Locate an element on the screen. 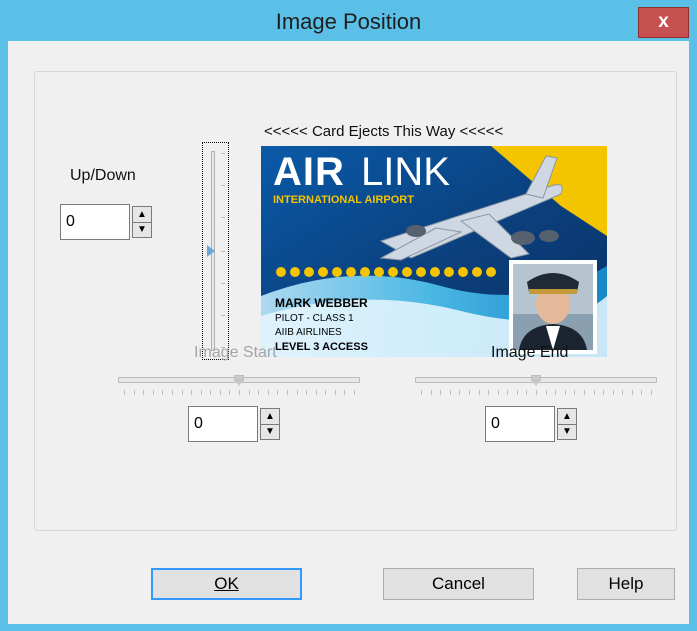 The width and height of the screenshot is (697, 631). image-start-decrement-icon: ▼ is located at coordinates (270, 431).